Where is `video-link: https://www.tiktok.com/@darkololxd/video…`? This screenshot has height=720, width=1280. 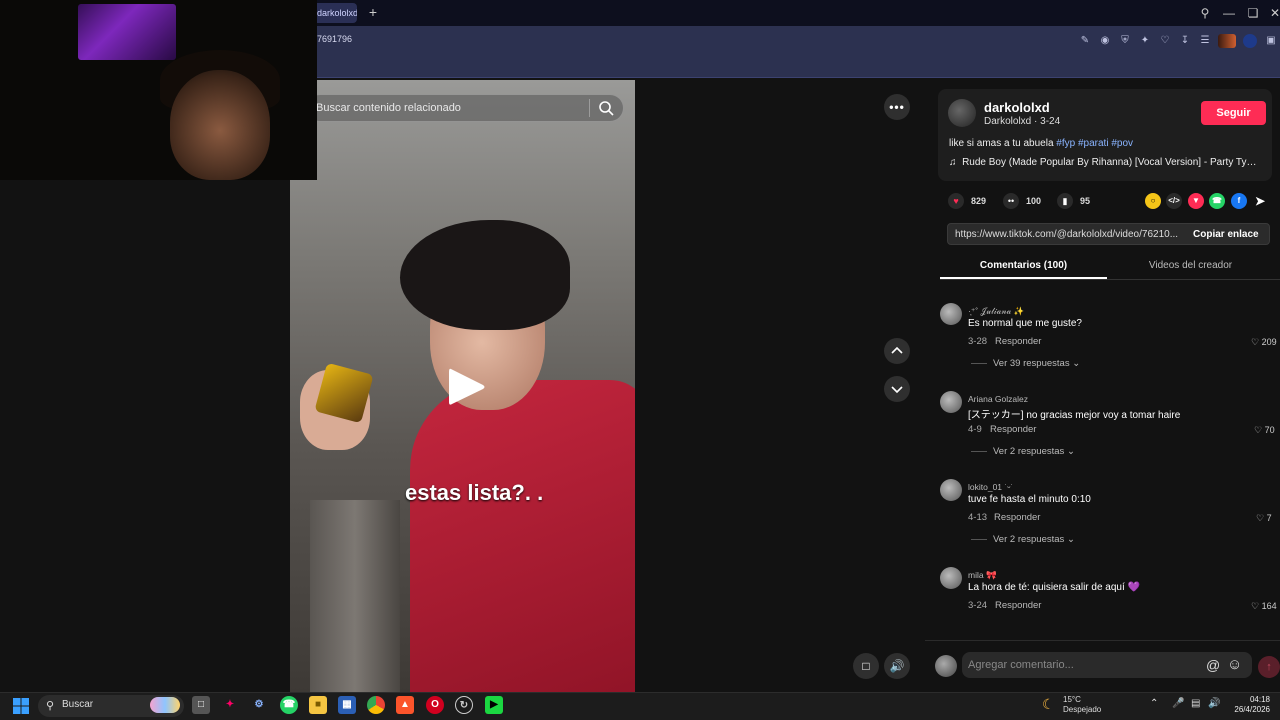
video-link: https://www.tiktok.com/@darkololxd/video… is located at coordinates (1067, 234).